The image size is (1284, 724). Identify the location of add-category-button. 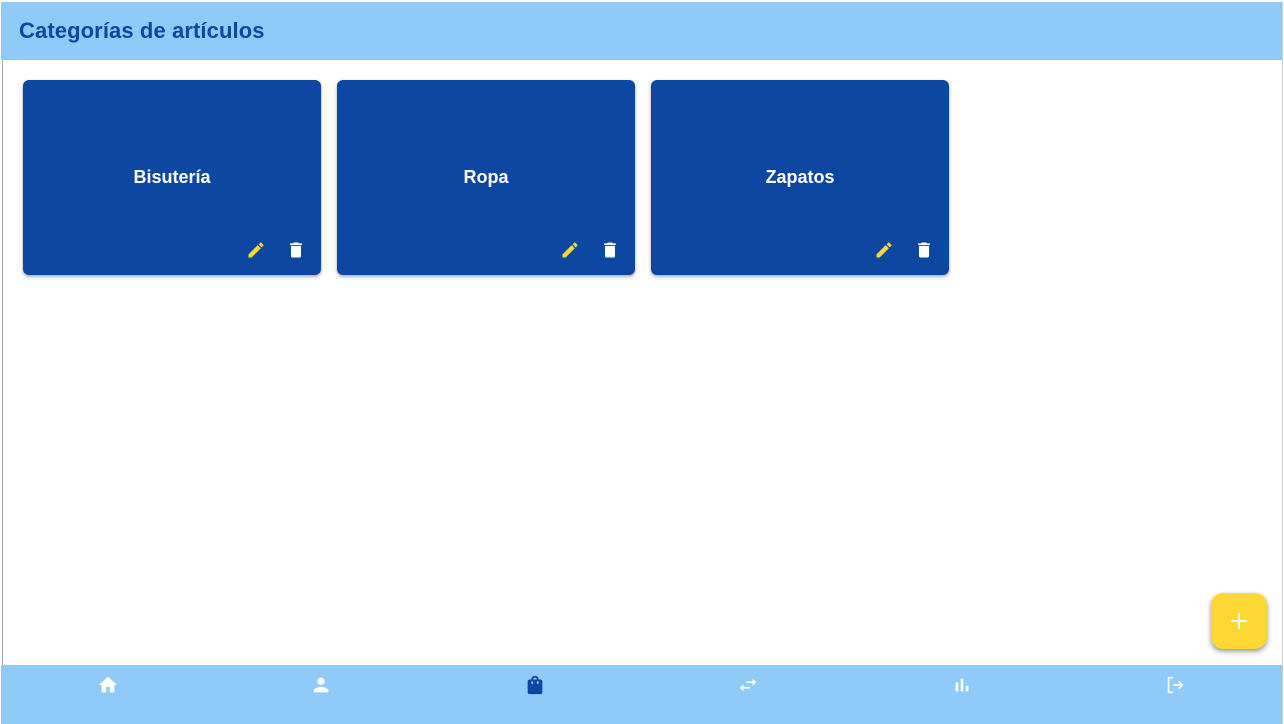
(1239, 621).